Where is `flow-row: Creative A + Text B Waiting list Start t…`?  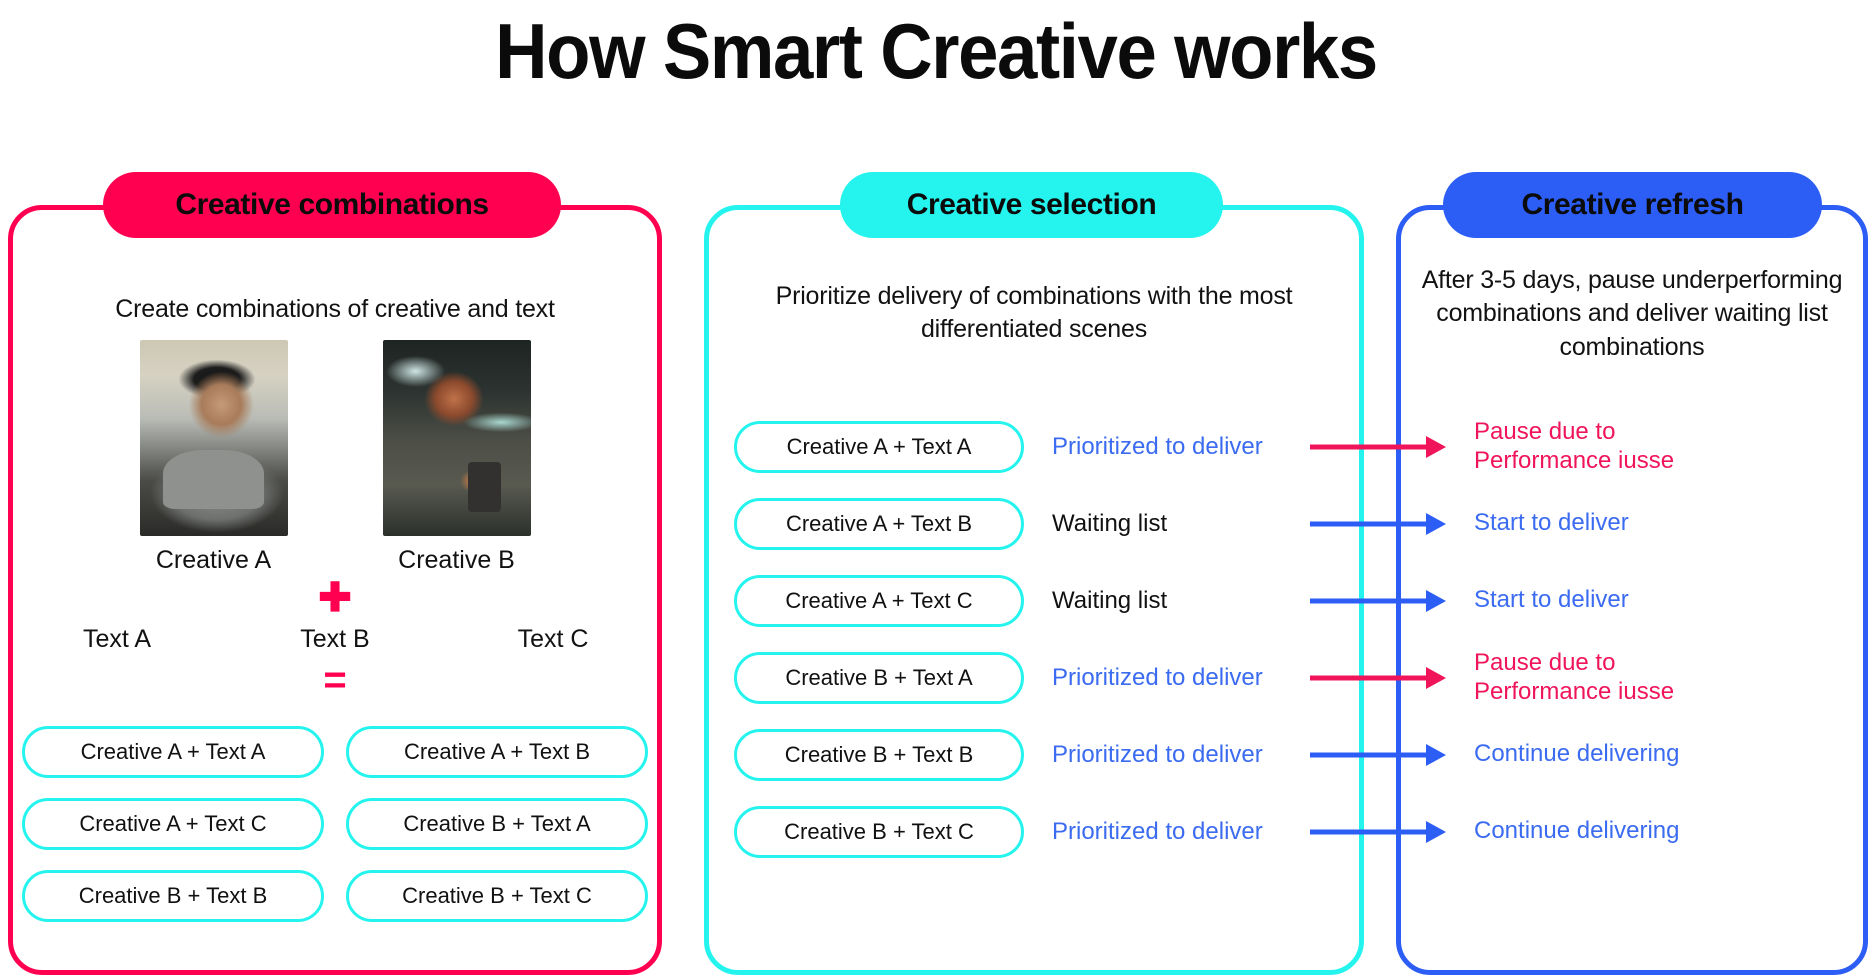 flow-row: Creative A + Text B Waiting list Start t… is located at coordinates (1286, 523).